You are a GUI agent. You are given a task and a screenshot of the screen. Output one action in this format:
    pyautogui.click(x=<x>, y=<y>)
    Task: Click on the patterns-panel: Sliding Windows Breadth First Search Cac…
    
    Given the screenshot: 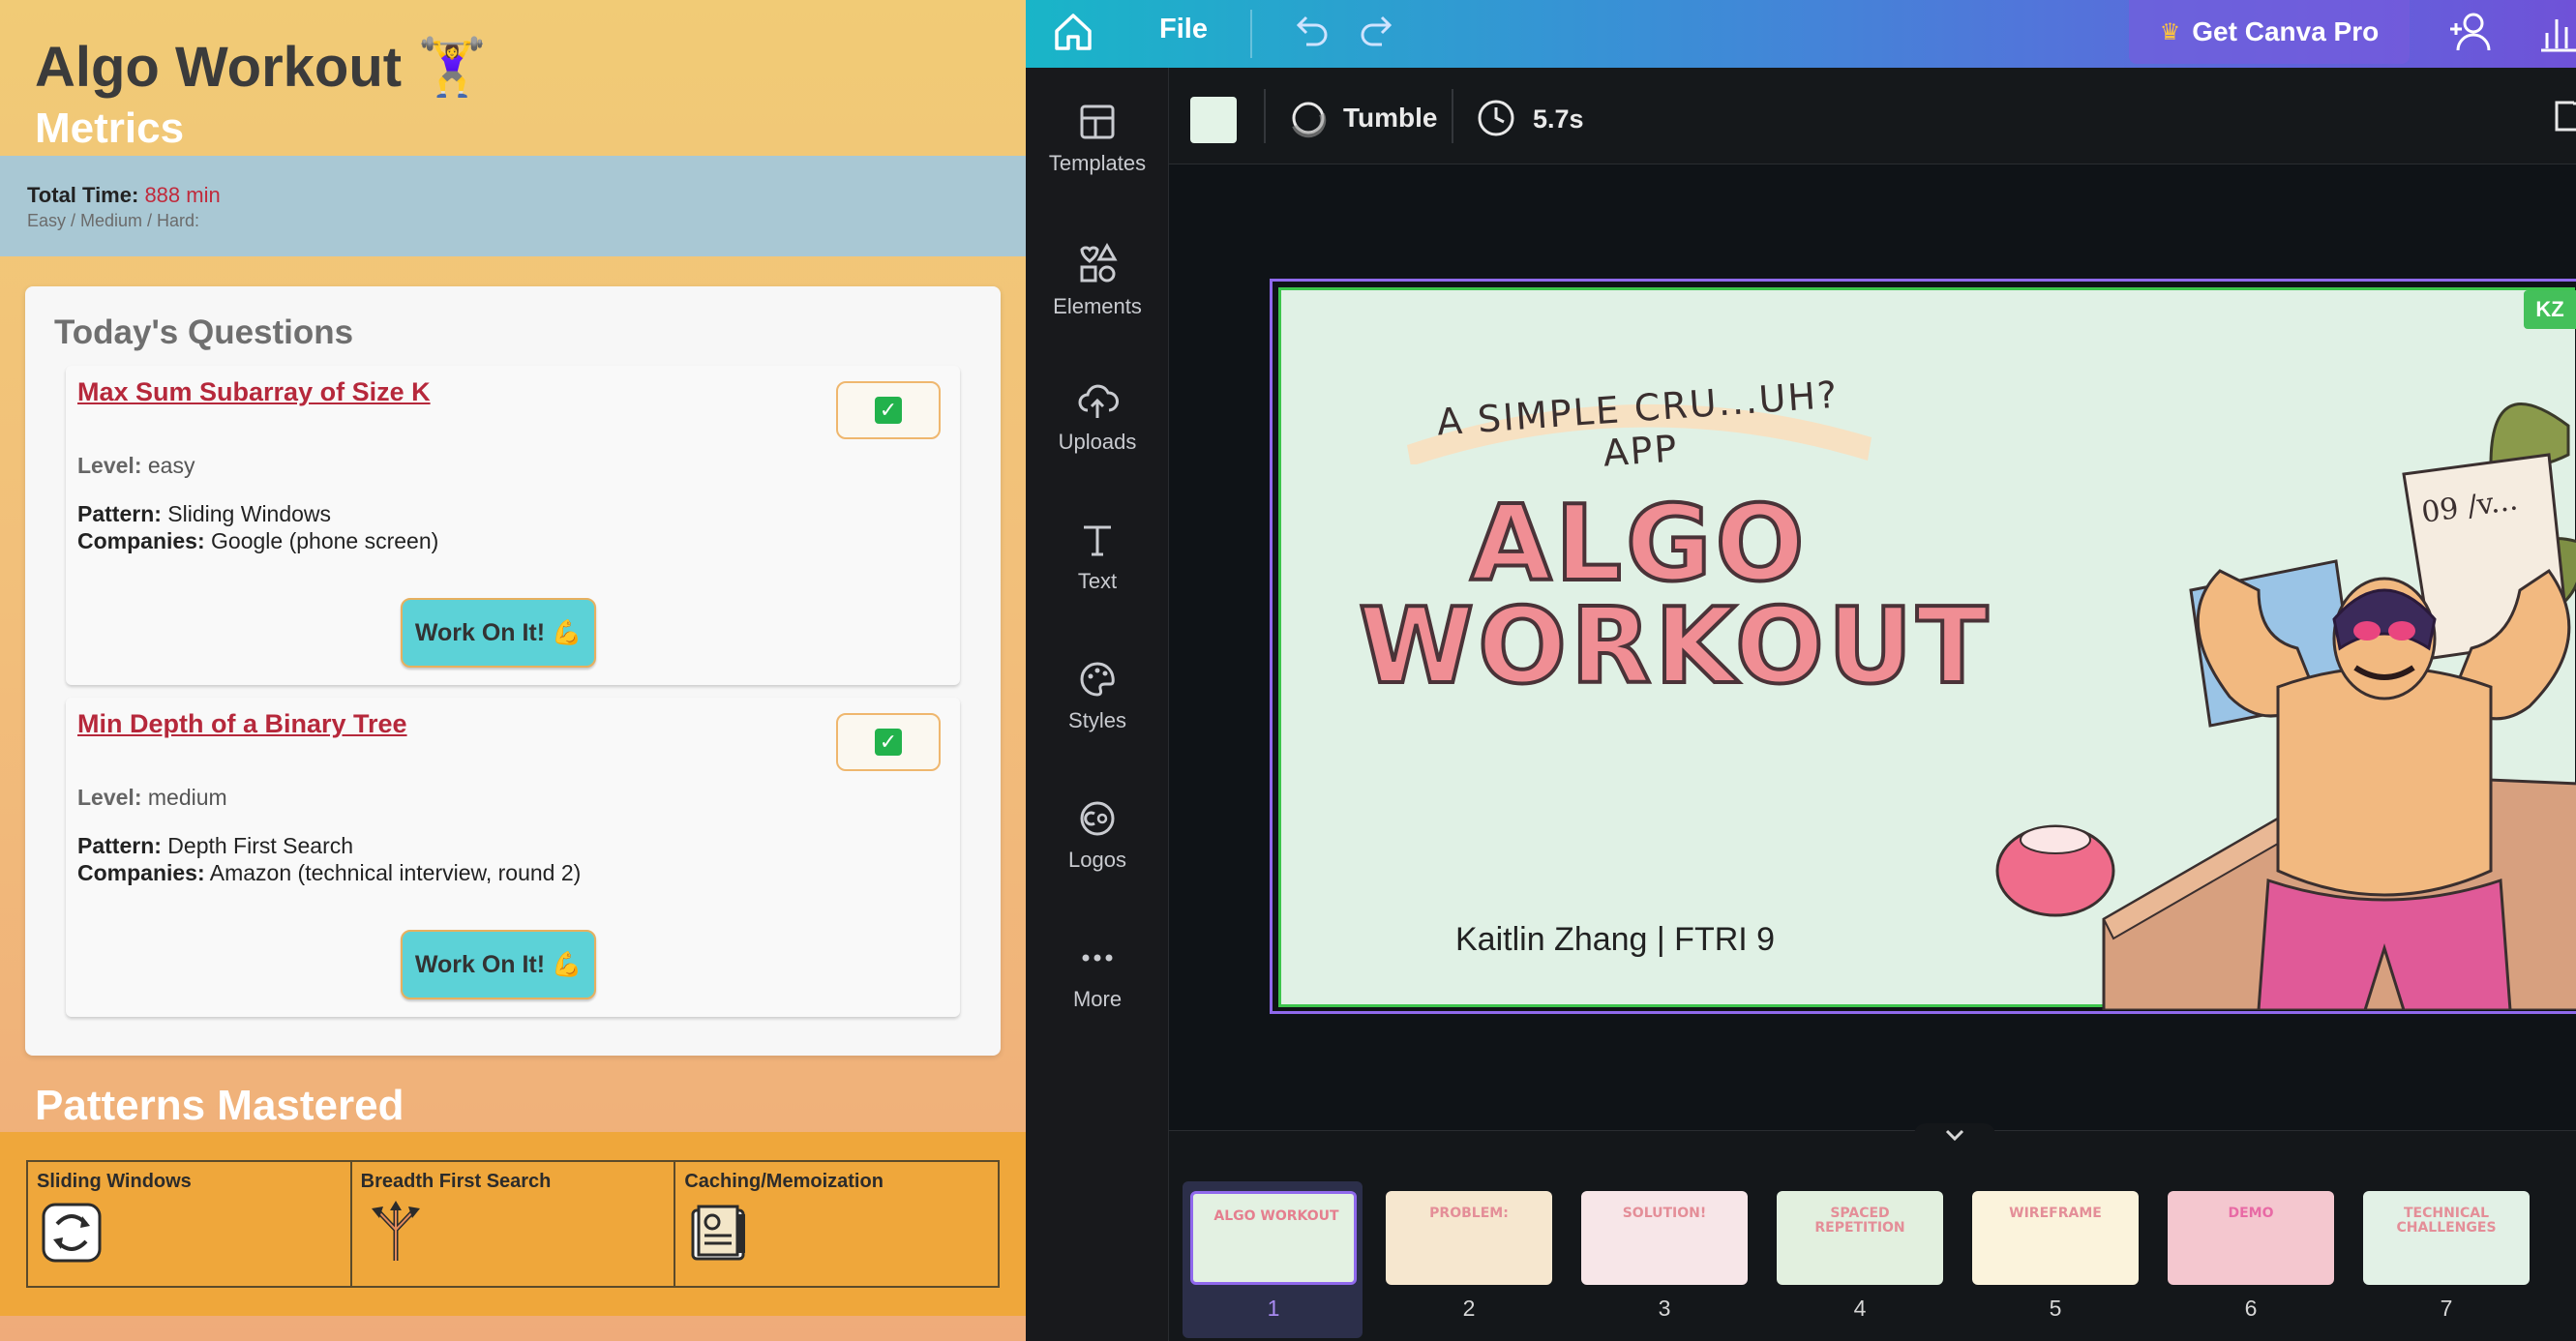 What is the action you would take?
    pyautogui.click(x=513, y=1224)
    